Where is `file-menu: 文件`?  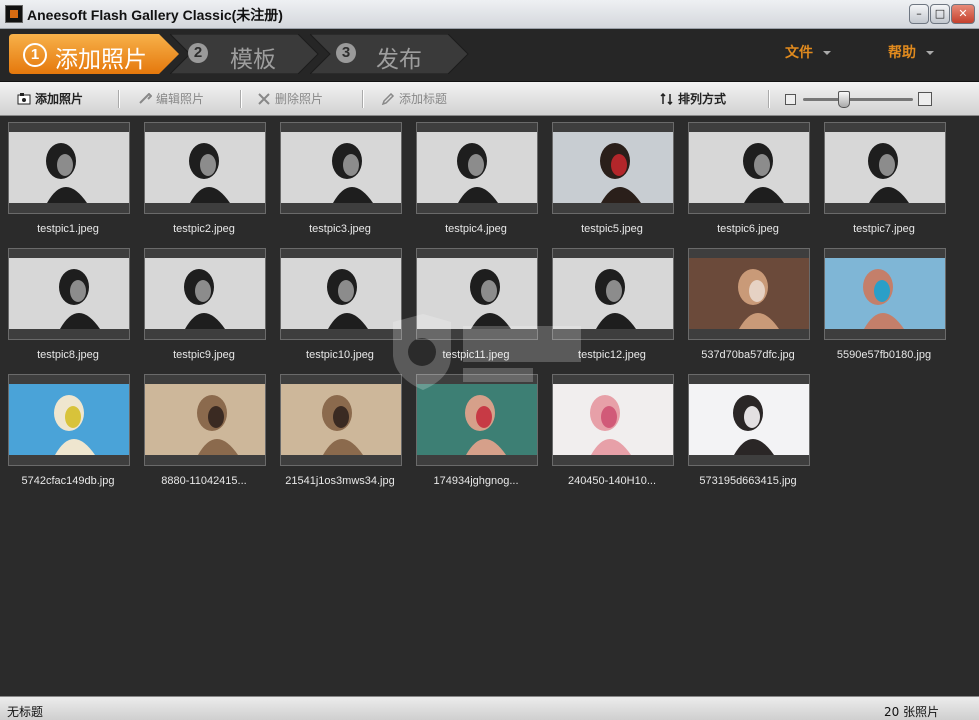
file-menu: 文件 is located at coordinates (808, 52).